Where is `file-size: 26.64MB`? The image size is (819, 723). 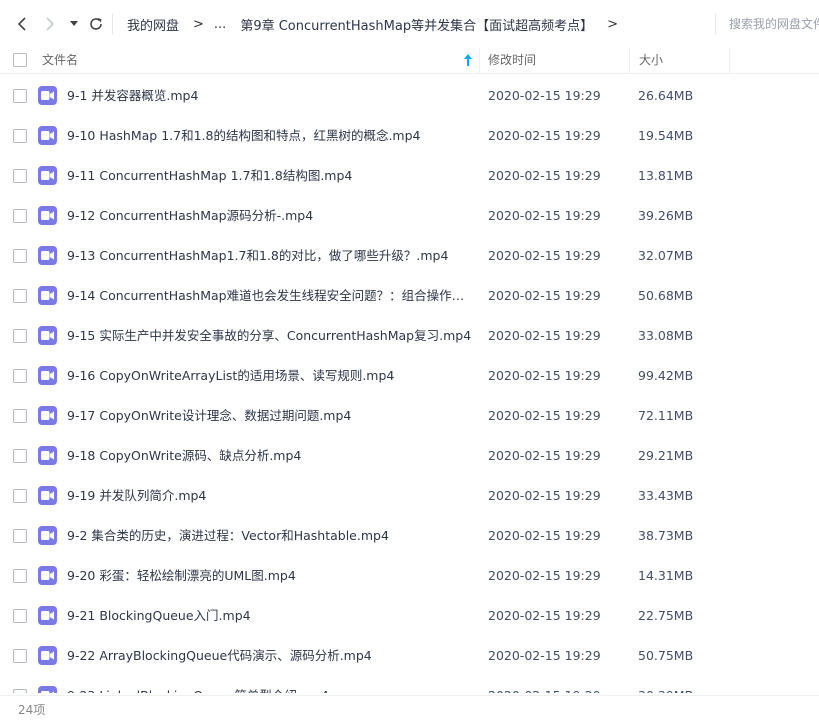 file-size: 26.64MB is located at coordinates (666, 95).